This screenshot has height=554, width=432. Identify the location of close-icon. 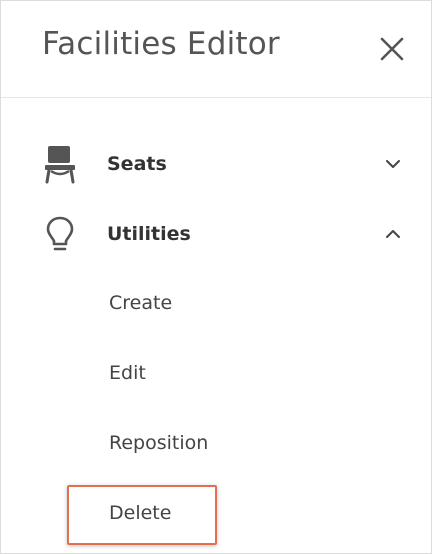
(392, 49).